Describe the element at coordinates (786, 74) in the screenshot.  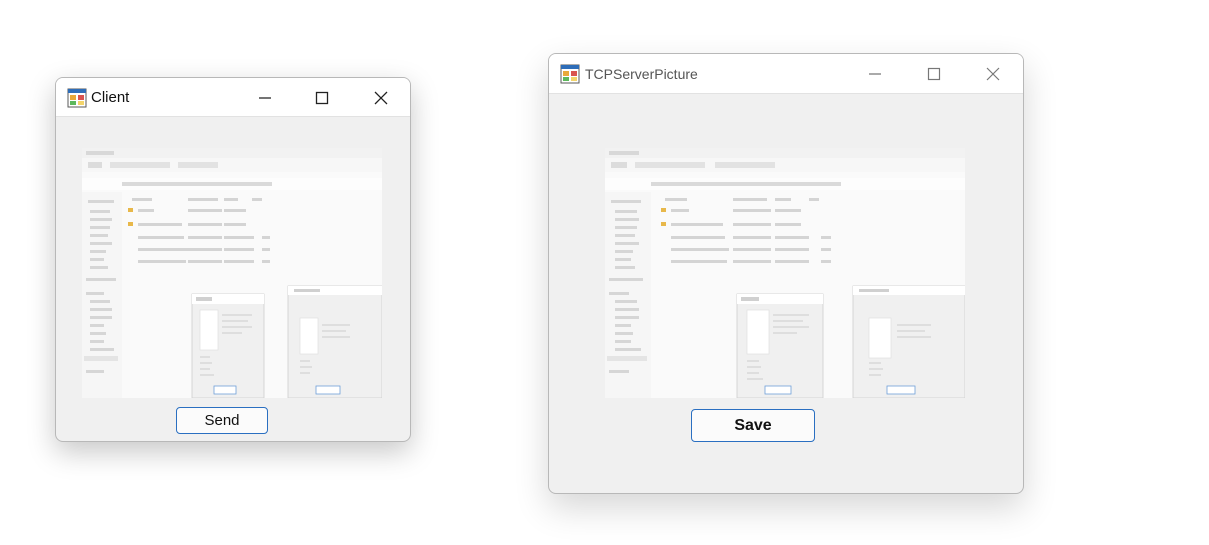
I see `server-titlebar: TCPServerPicture` at that location.